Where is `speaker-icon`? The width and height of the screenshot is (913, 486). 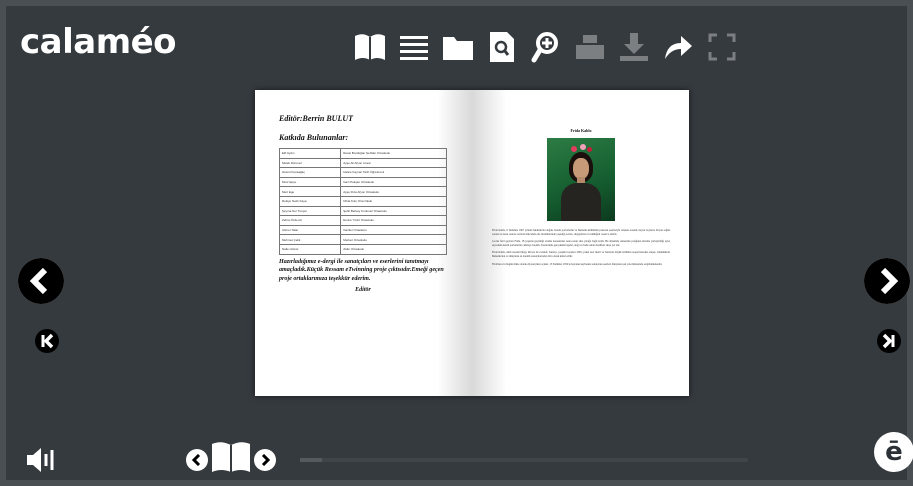 speaker-icon is located at coordinates (40, 460).